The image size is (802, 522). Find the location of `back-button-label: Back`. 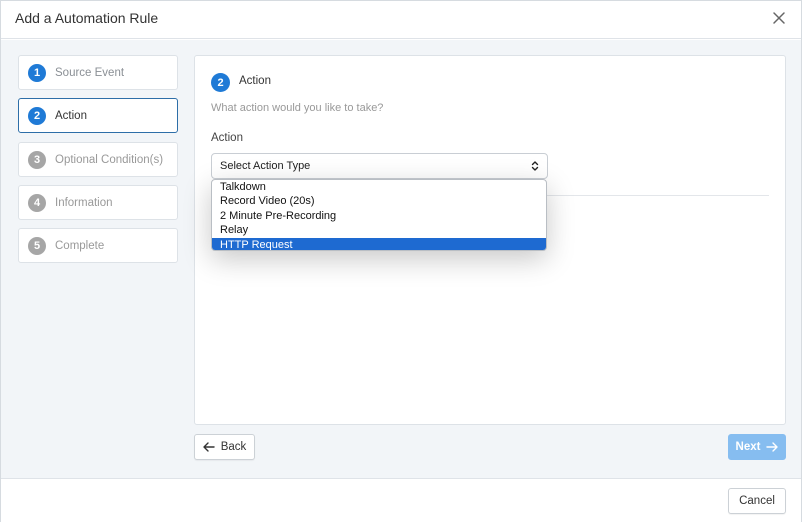

back-button-label: Back is located at coordinates (233, 447).